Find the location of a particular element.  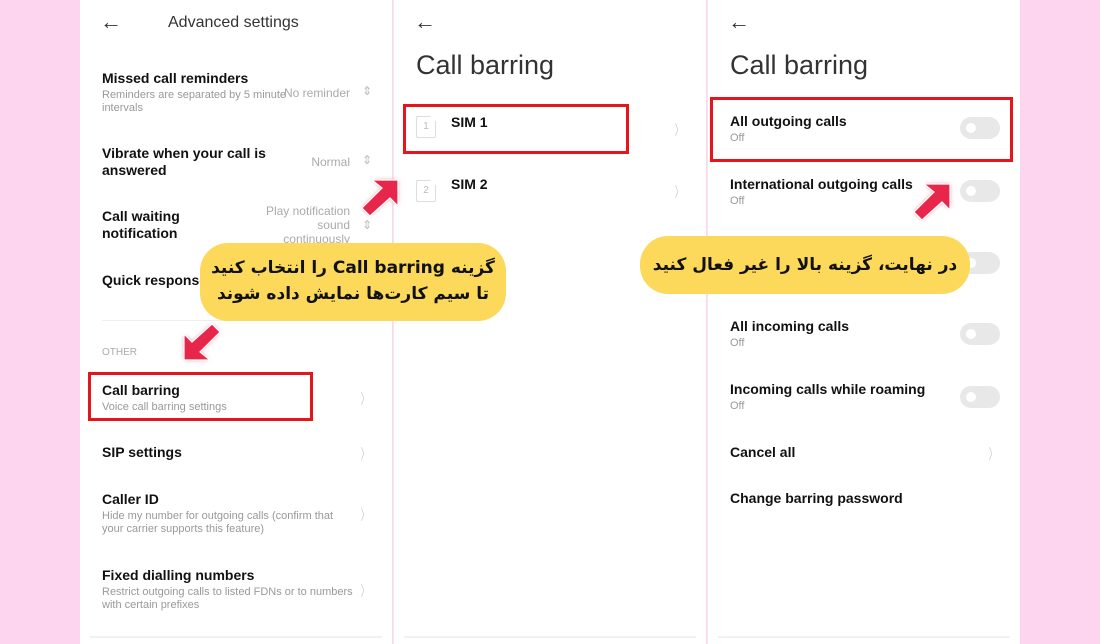

toggle-international-outgoing: International outgoing calls Off is located at coordinates (865, 192).